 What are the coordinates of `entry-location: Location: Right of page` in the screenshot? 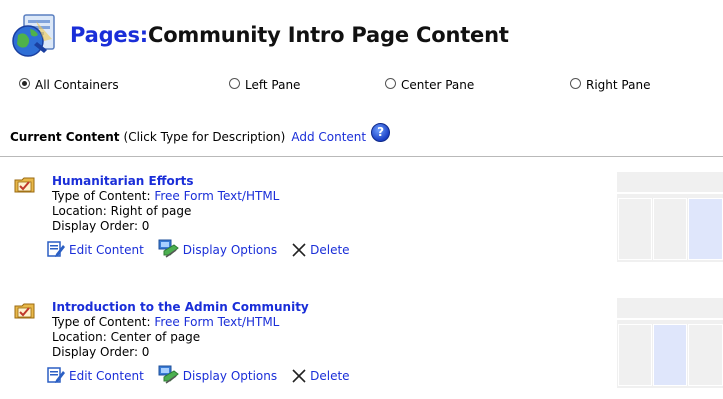 It's located at (122, 211).